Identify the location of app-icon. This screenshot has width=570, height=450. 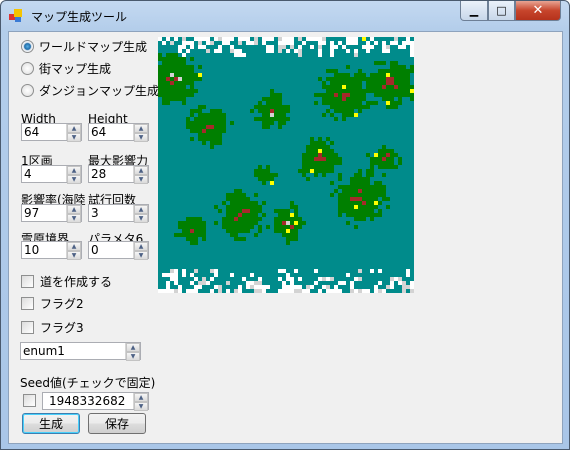
(16, 15).